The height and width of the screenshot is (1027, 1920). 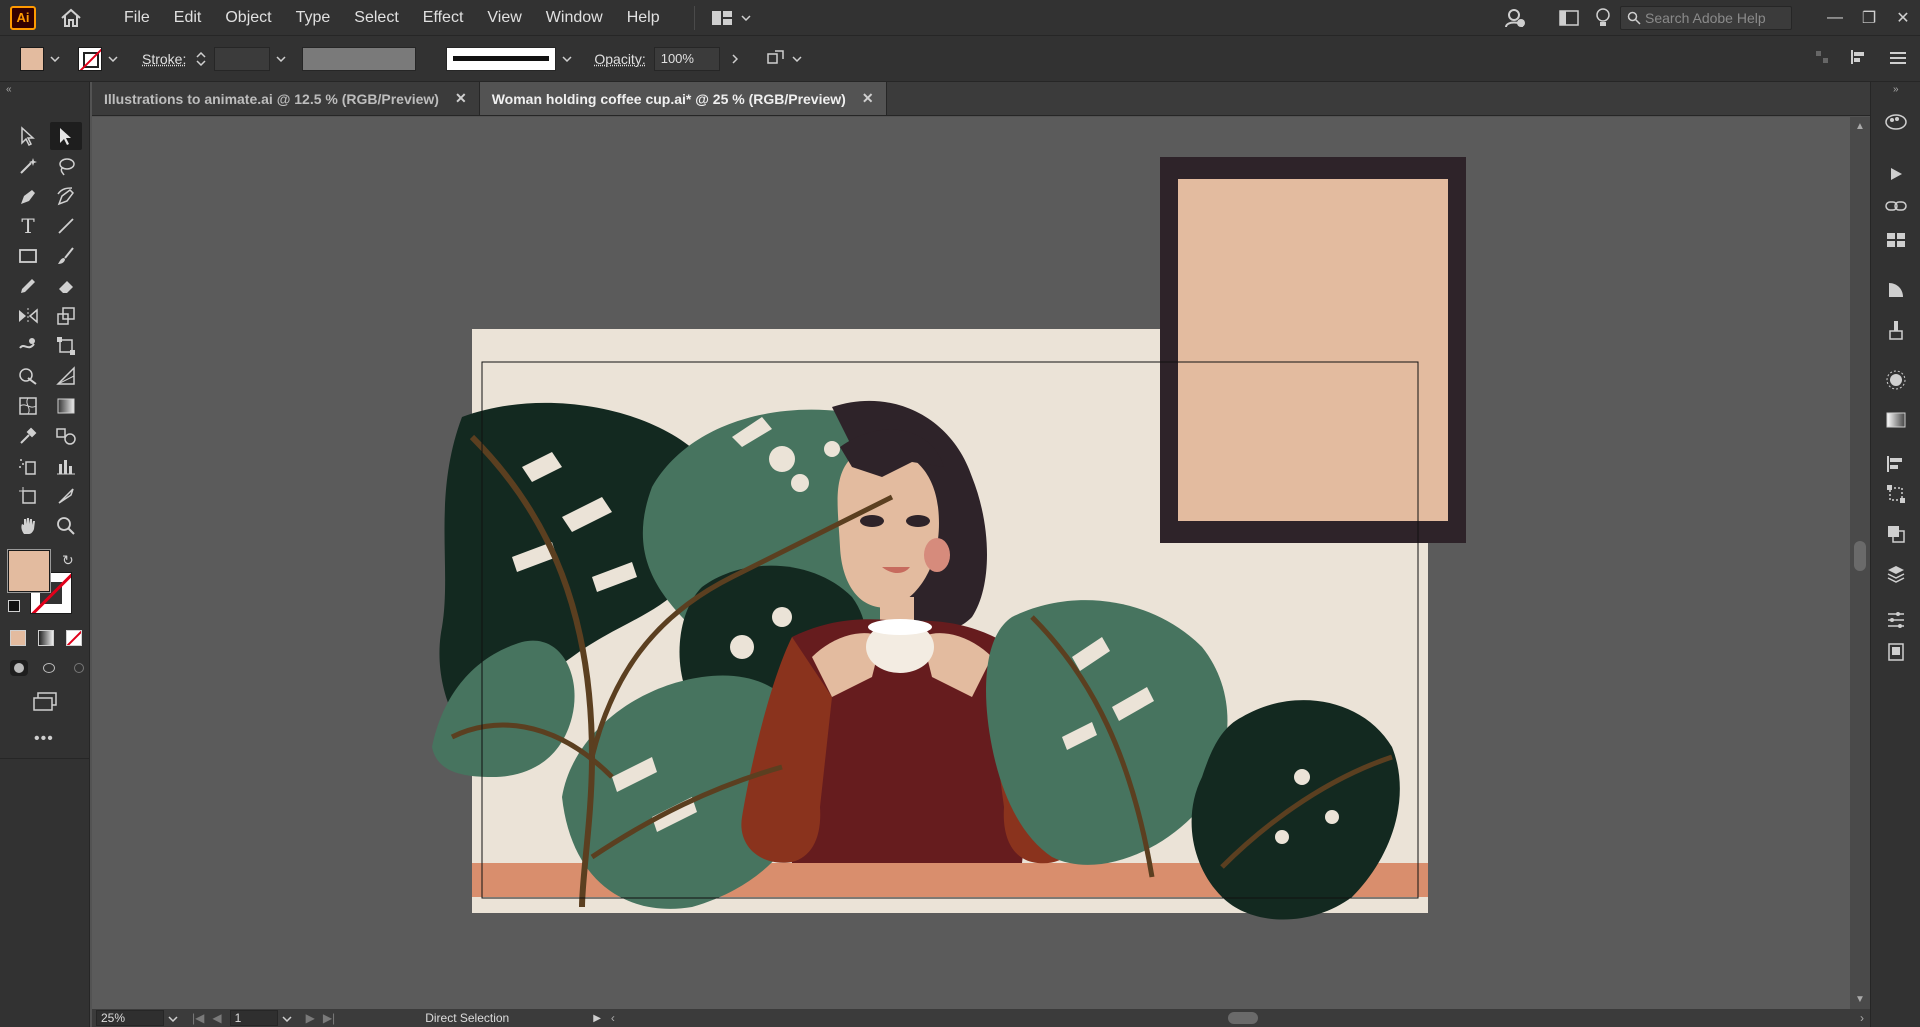 What do you see at coordinates (1822, 59) in the screenshot?
I see `align-to-icon` at bounding box center [1822, 59].